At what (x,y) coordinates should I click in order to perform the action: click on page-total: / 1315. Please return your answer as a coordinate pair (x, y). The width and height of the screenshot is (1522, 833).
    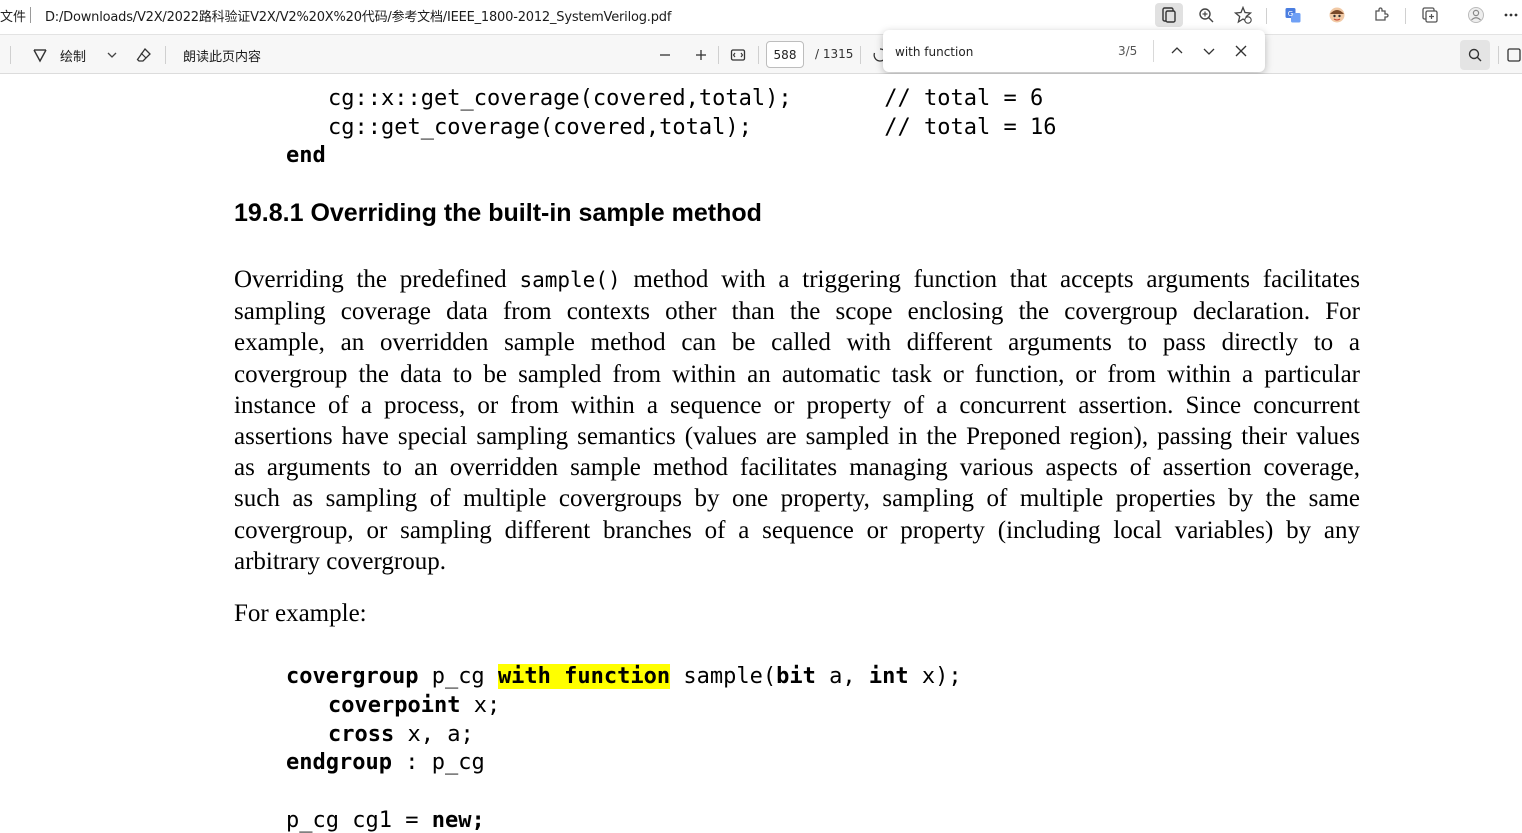
    Looking at the image, I should click on (834, 54).